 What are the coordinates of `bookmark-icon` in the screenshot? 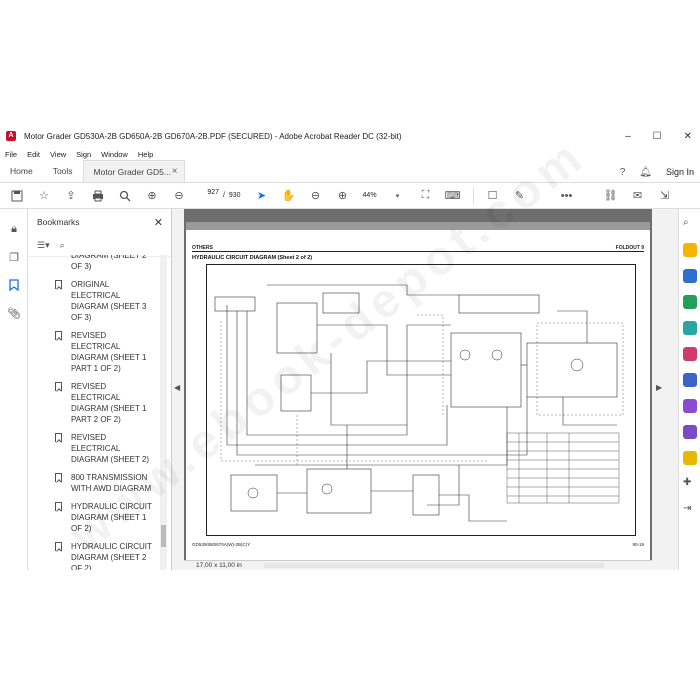 It's located at (14, 286).